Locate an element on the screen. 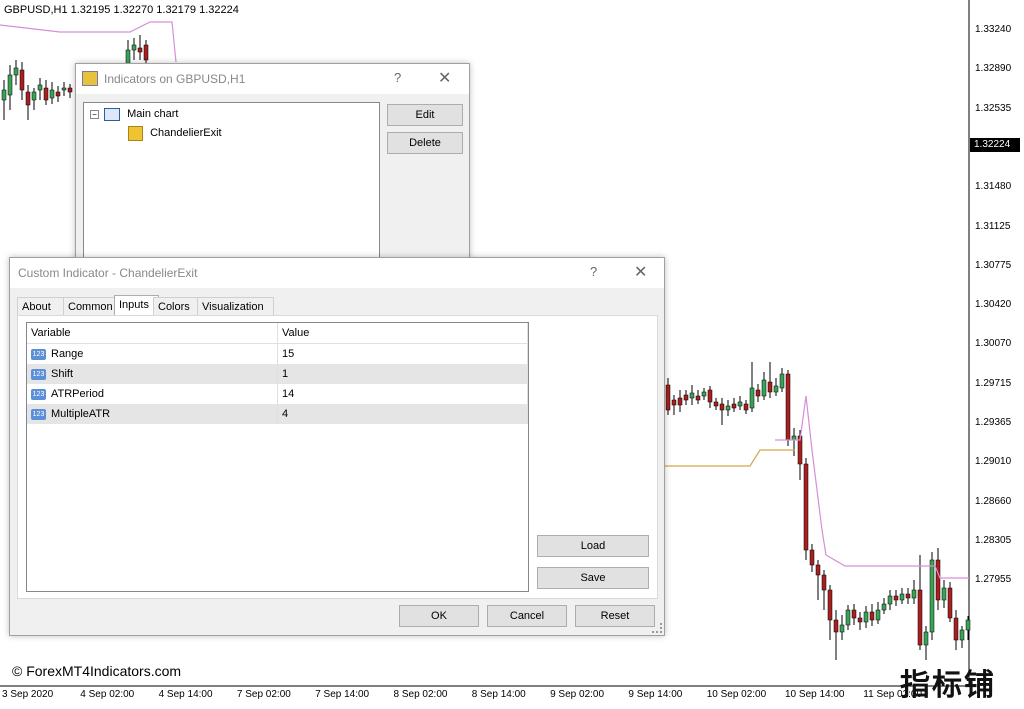  corner-logo-text: 指标铺 is located at coordinates (948, 685).